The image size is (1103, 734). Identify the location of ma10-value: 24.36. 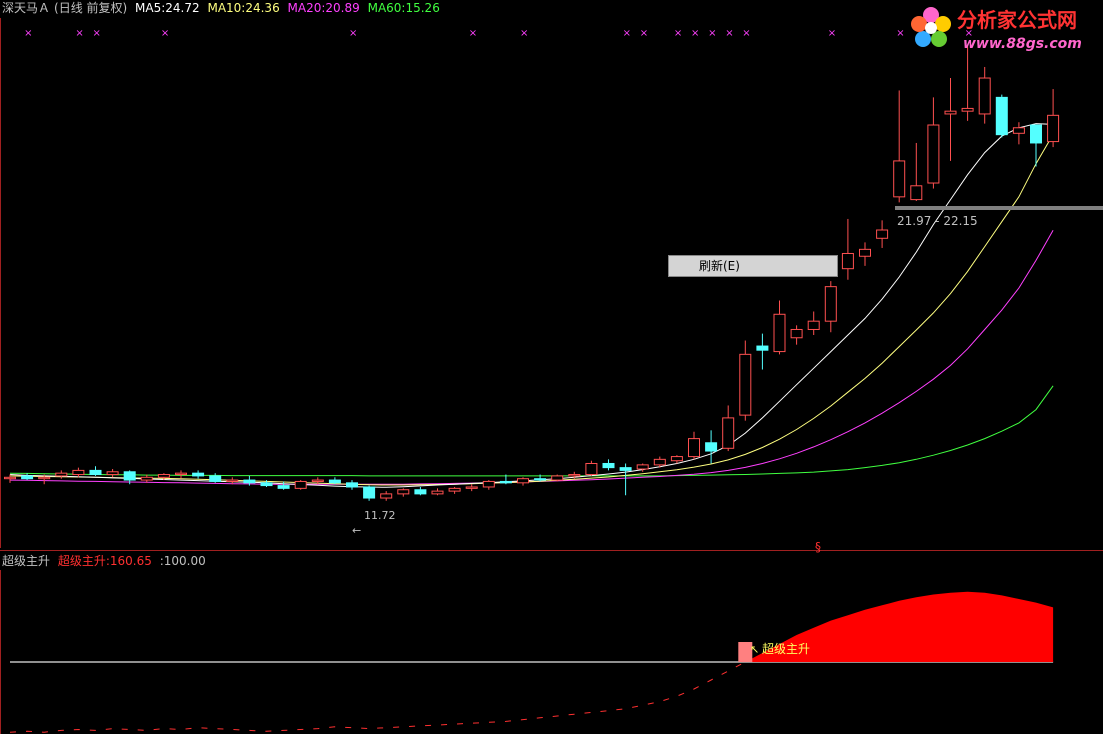
(262, 8).